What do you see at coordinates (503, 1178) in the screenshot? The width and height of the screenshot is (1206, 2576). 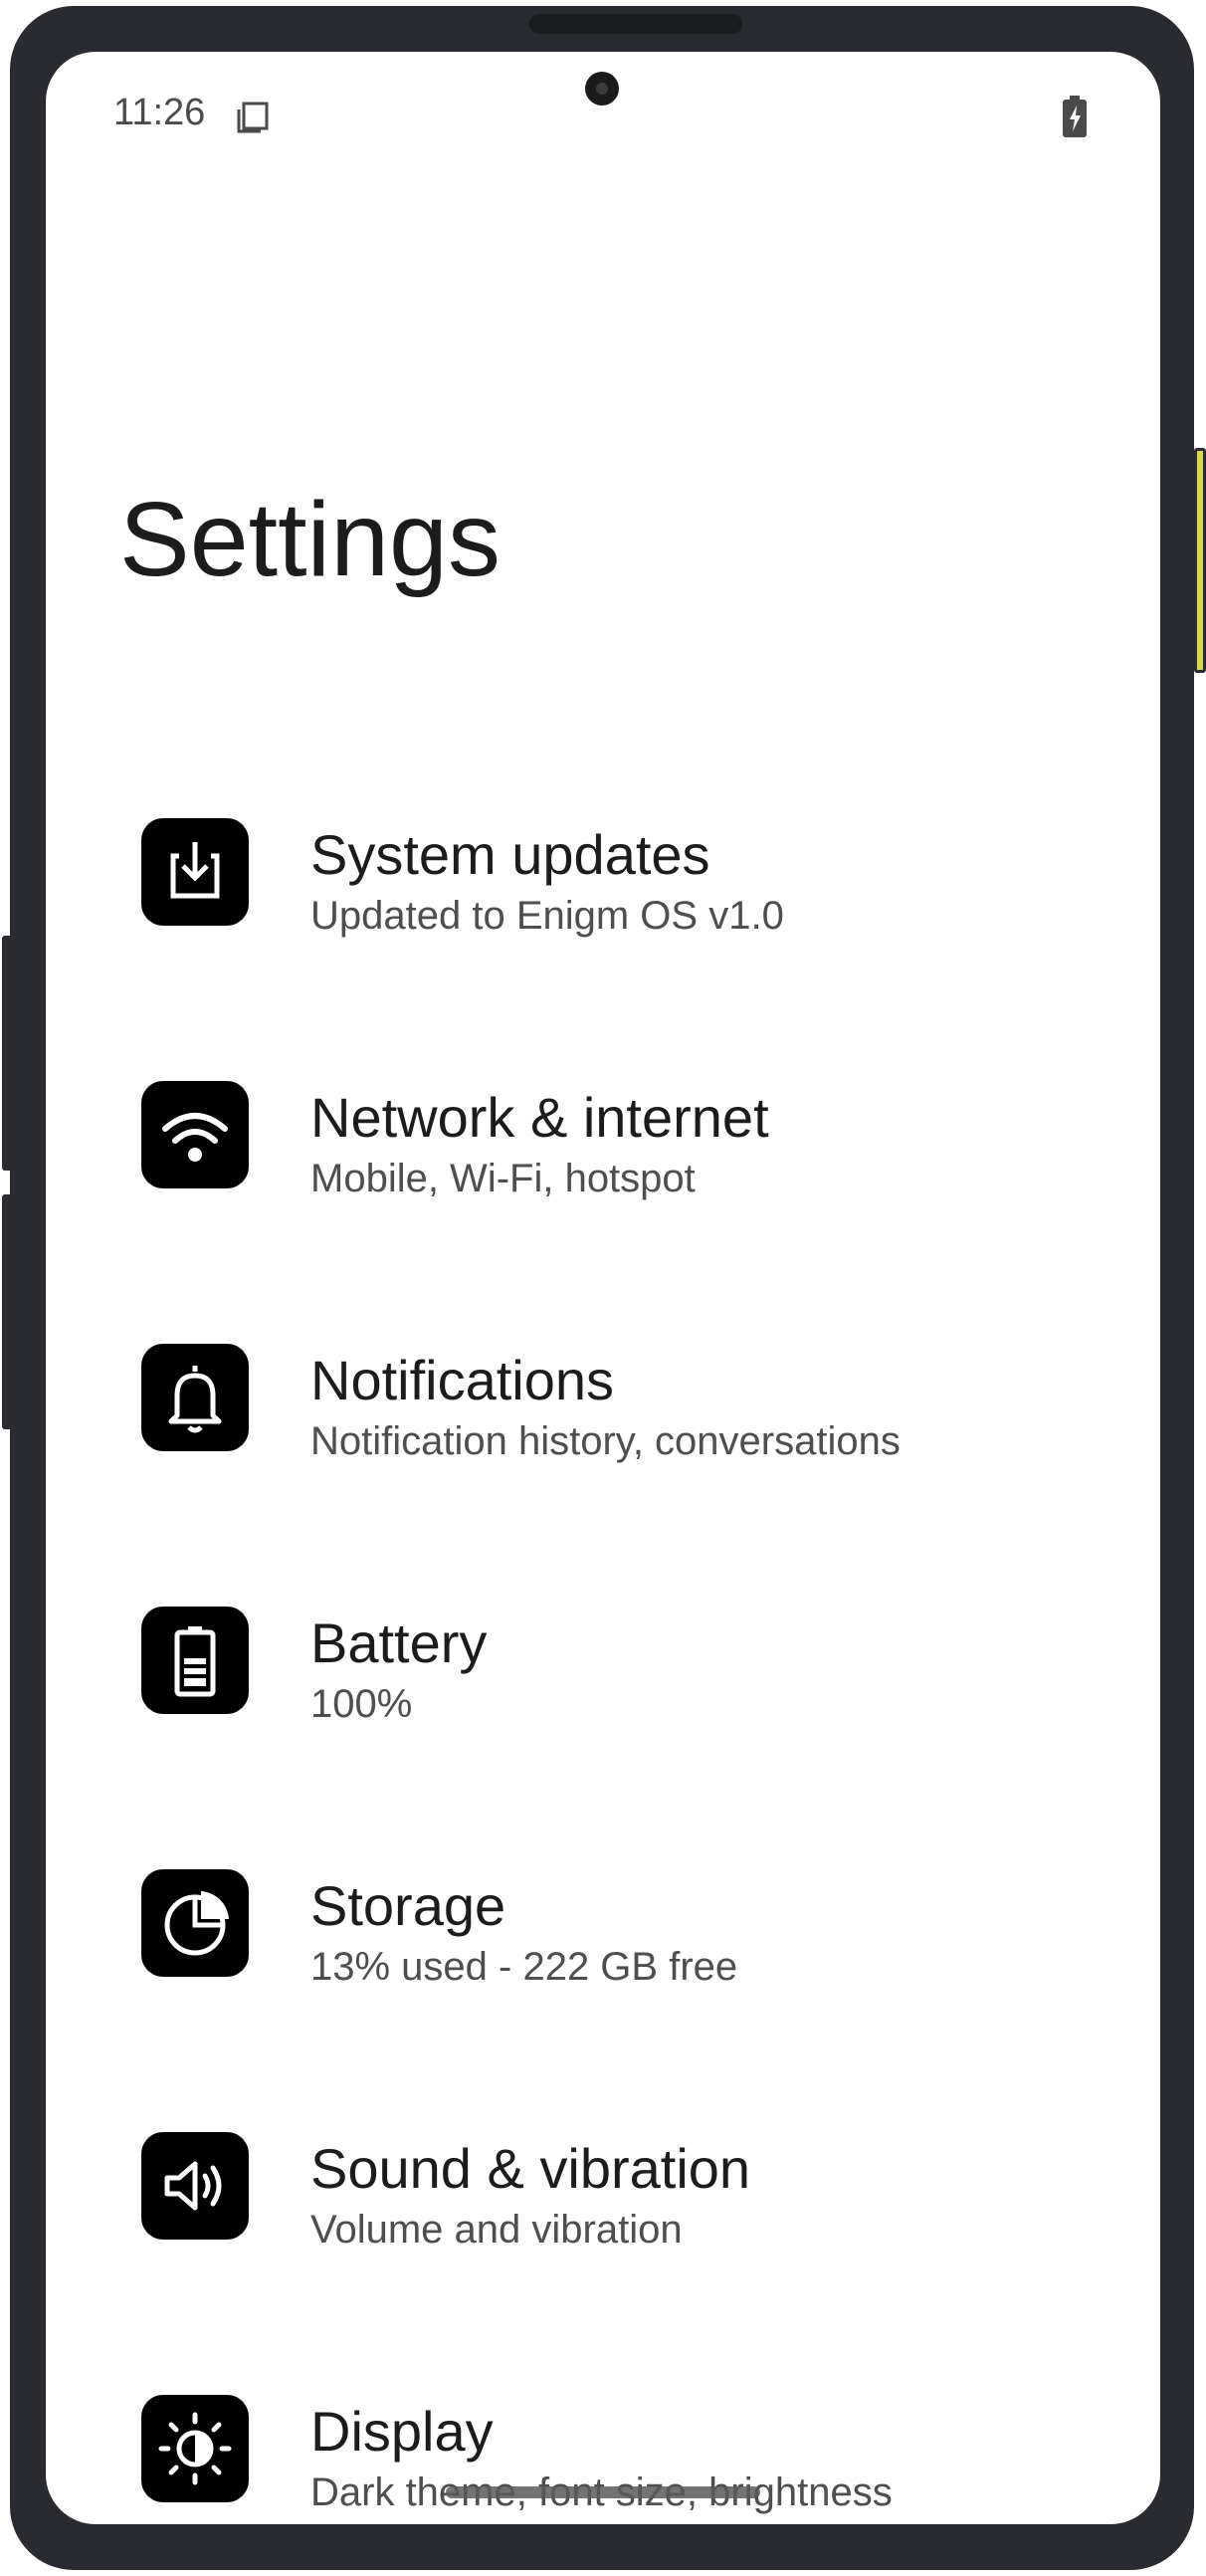 I see `settings-item-subtitle: Mobile, Wi-Fi, hotspot` at bounding box center [503, 1178].